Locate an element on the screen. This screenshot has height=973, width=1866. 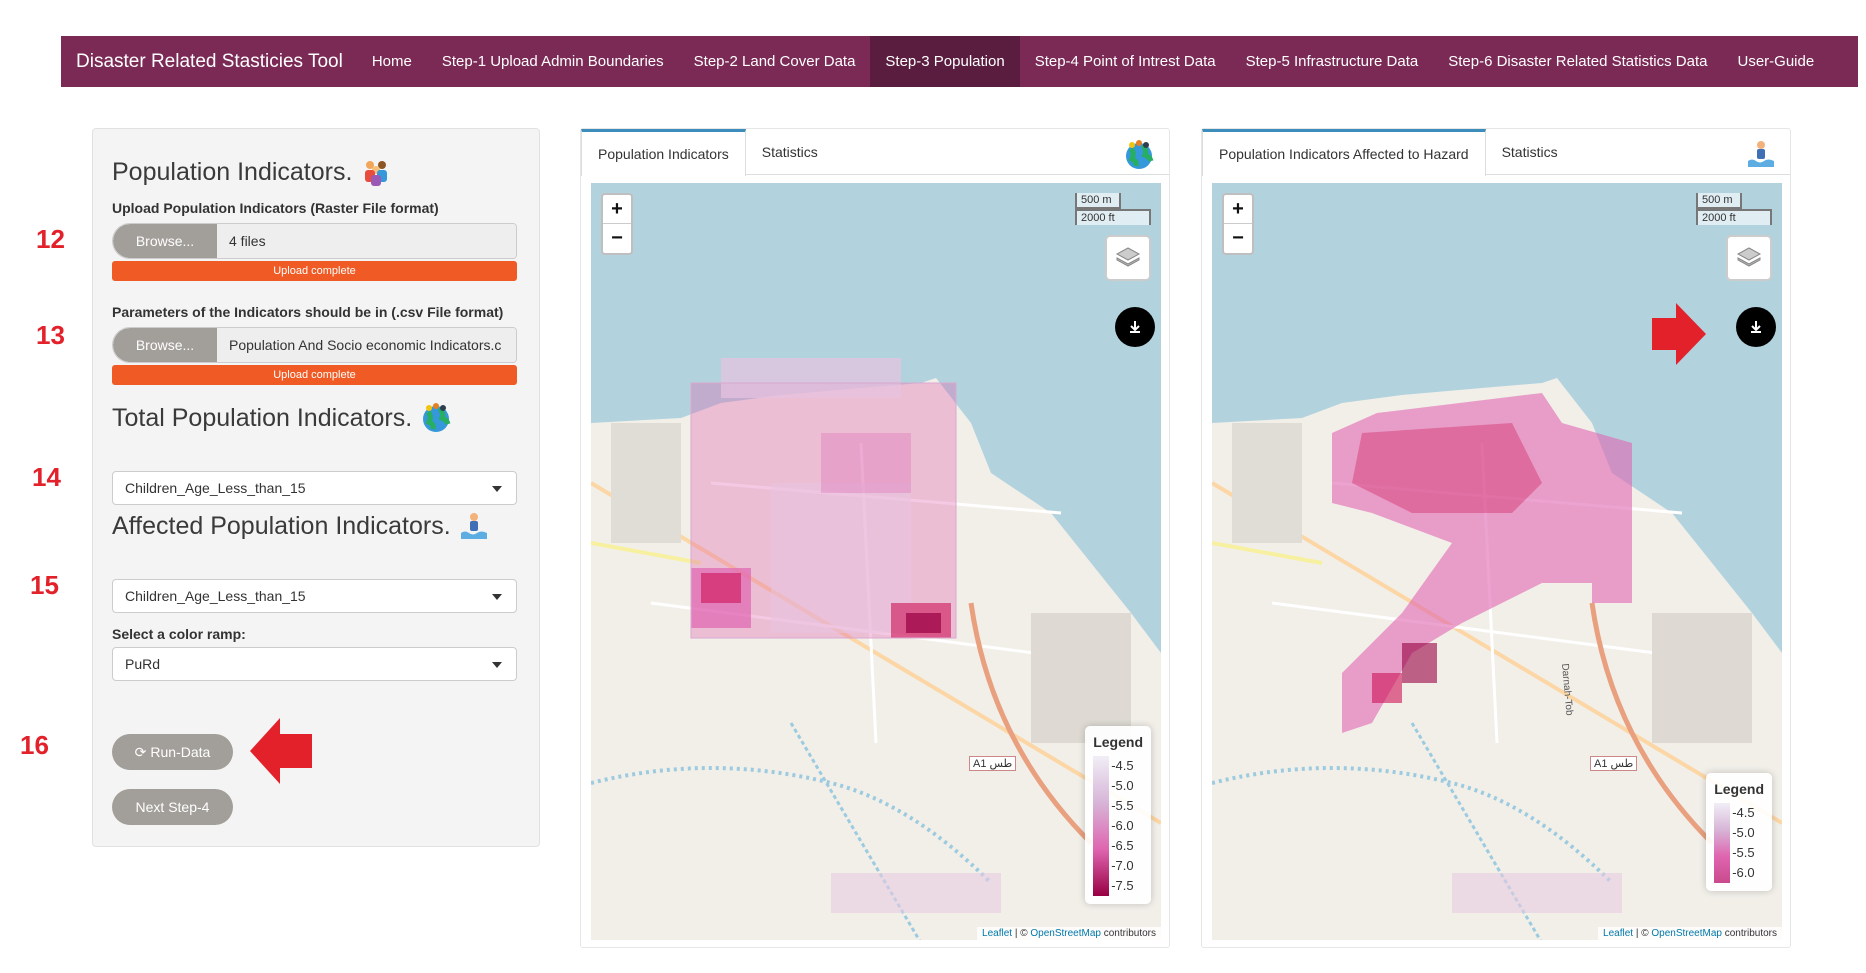
annotation-number-12: 12 is located at coordinates (50, 239).